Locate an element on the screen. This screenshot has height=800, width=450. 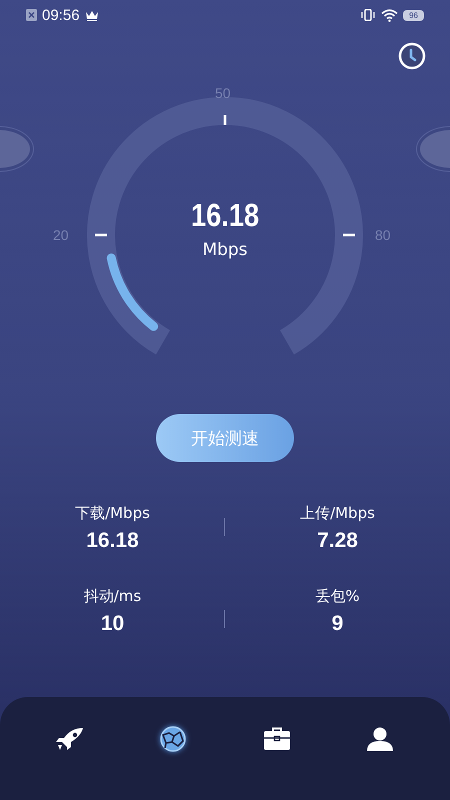
scale-label: 50 is located at coordinates (223, 93).